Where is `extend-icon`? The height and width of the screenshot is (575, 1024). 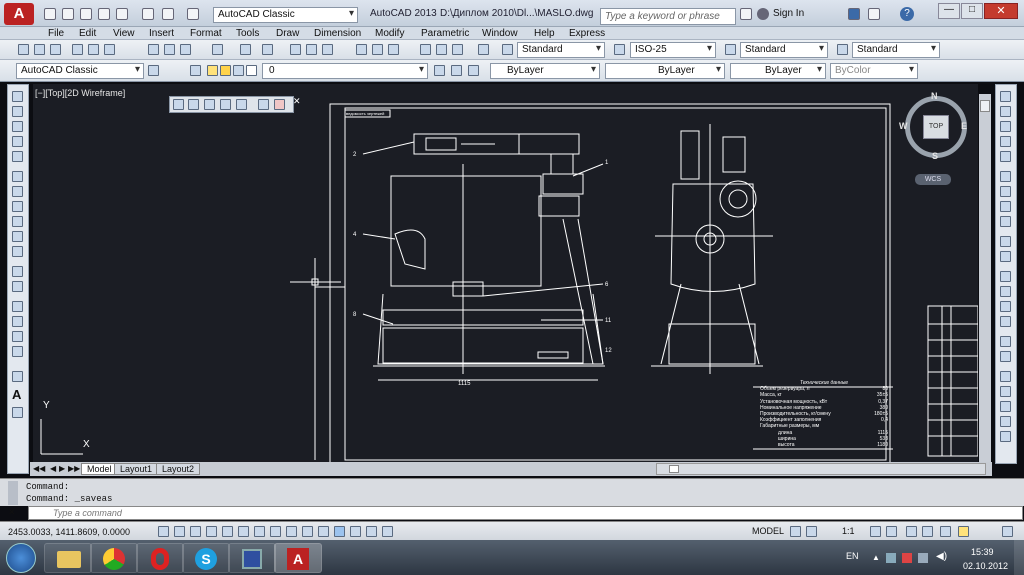
extend-icon is located at coordinates (1005, 256).